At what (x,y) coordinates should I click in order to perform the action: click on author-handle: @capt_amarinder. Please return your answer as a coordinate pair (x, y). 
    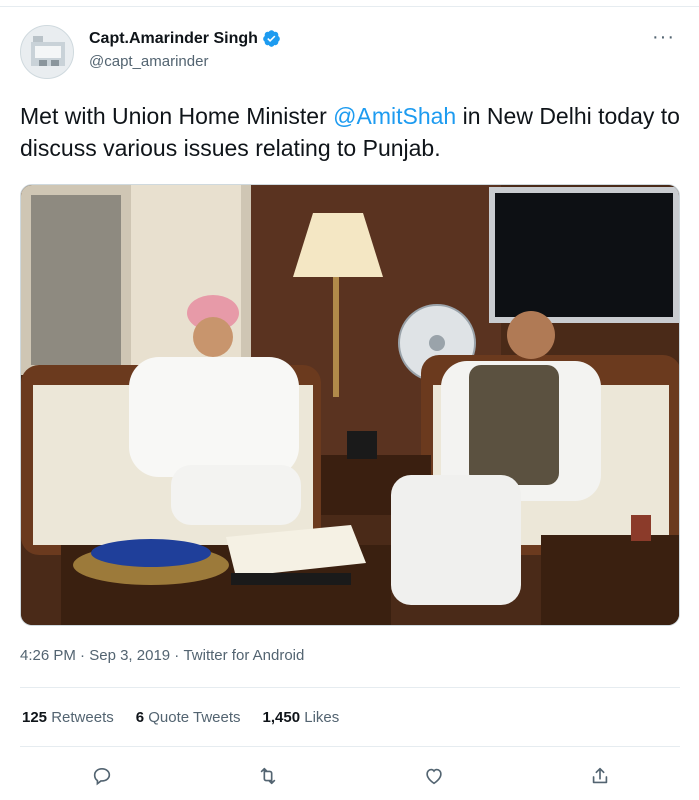
    Looking at the image, I should click on (148, 61).